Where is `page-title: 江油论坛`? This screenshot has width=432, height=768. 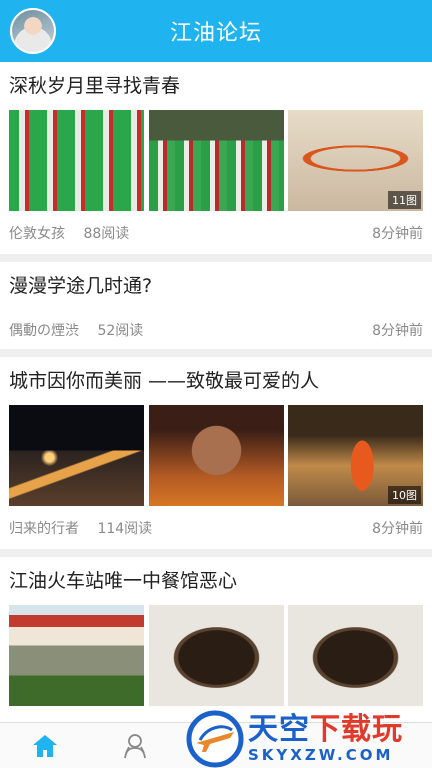
page-title: 江油论坛 is located at coordinates (215, 33).